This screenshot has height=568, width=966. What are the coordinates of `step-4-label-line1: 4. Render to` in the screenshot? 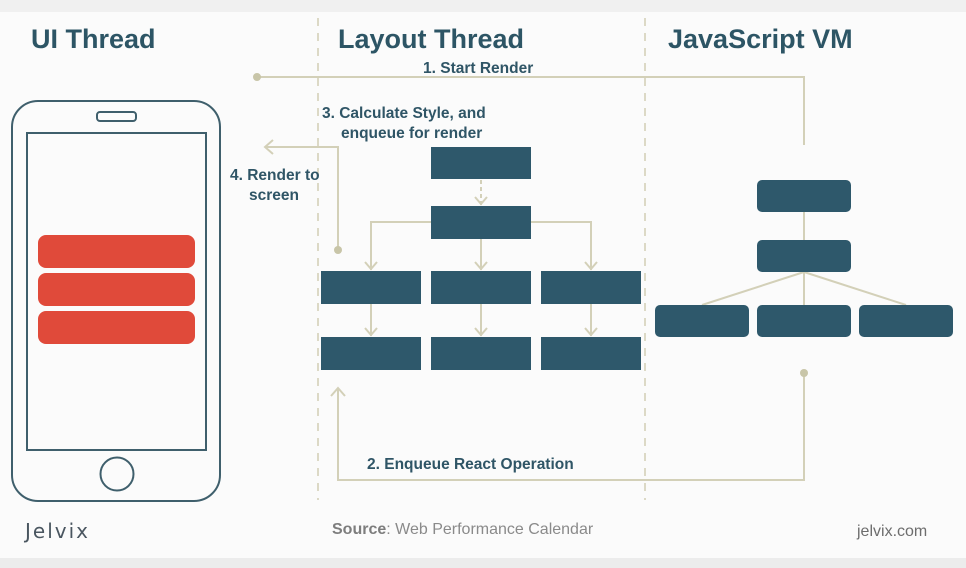 It's located at (275, 175).